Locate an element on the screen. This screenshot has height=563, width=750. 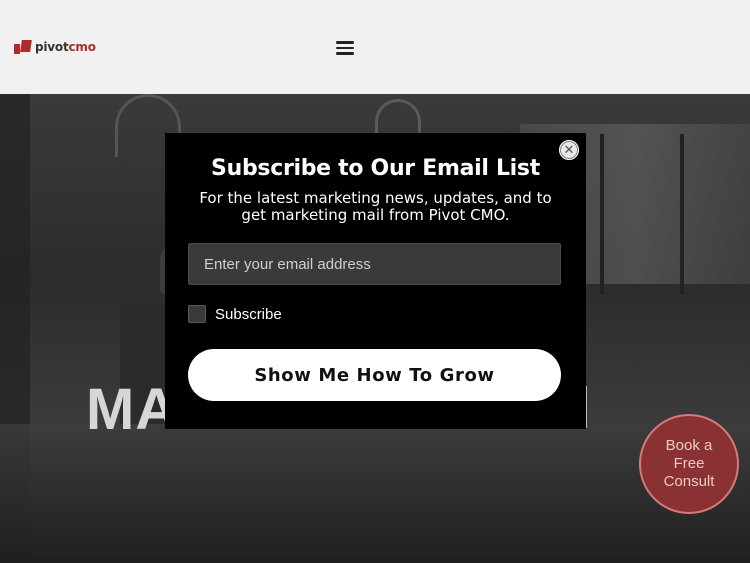
email-input is located at coordinates (374, 264).